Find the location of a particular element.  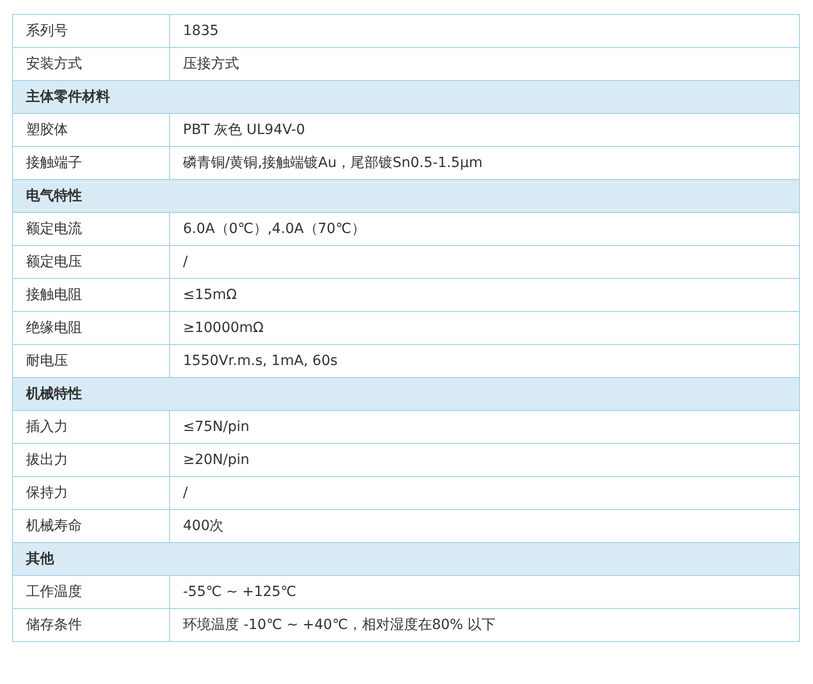

table-cell: 塑胶体 is located at coordinates (91, 130).